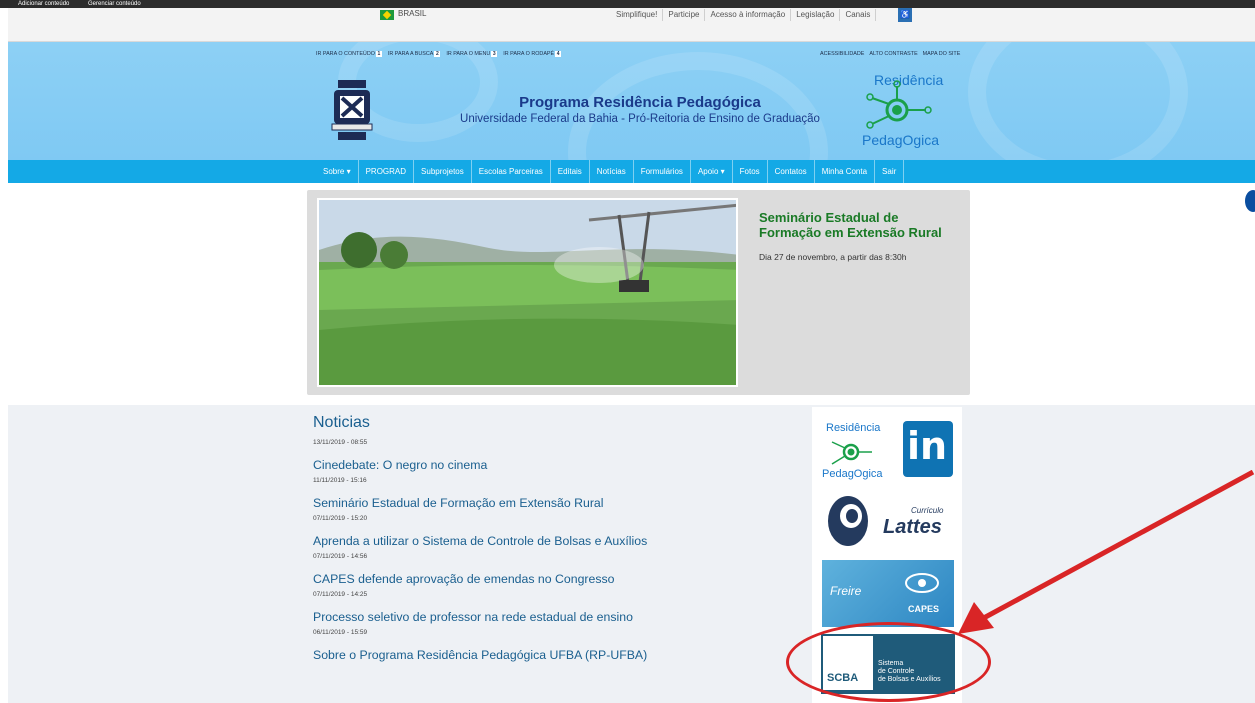 The image size is (1255, 703). Describe the element at coordinates (750, 171) in the screenshot. I see `nav-item-fotos: Fotos` at that location.